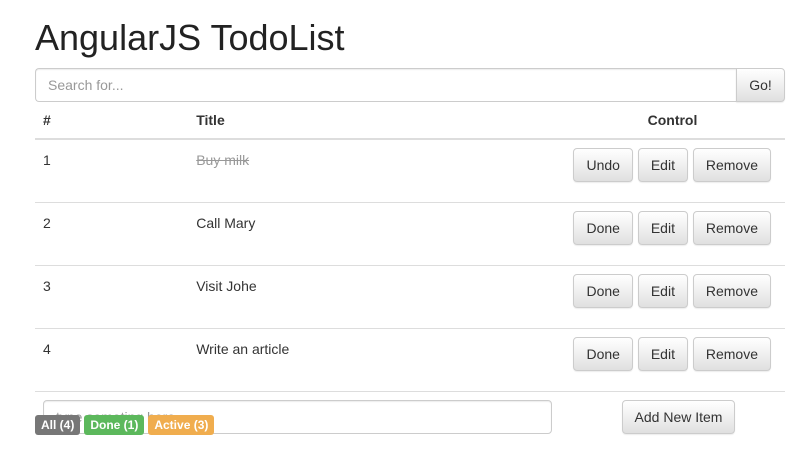 Image resolution: width=800 pixels, height=453 pixels. Describe the element at coordinates (760, 85) in the screenshot. I see `search-go-button: Go!` at that location.